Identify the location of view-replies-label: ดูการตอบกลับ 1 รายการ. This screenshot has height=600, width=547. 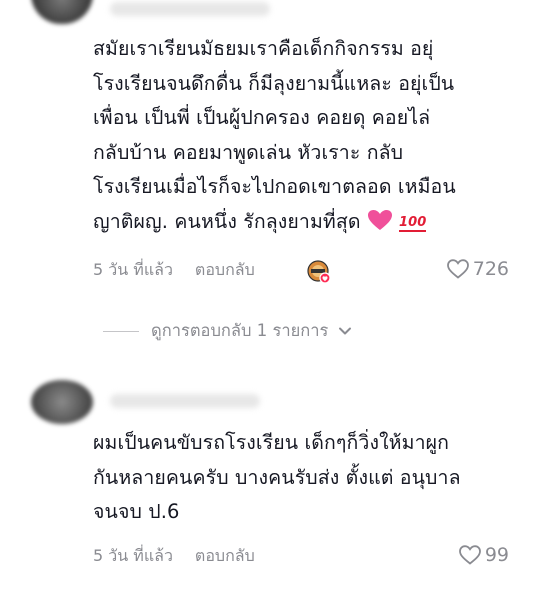
(240, 330).